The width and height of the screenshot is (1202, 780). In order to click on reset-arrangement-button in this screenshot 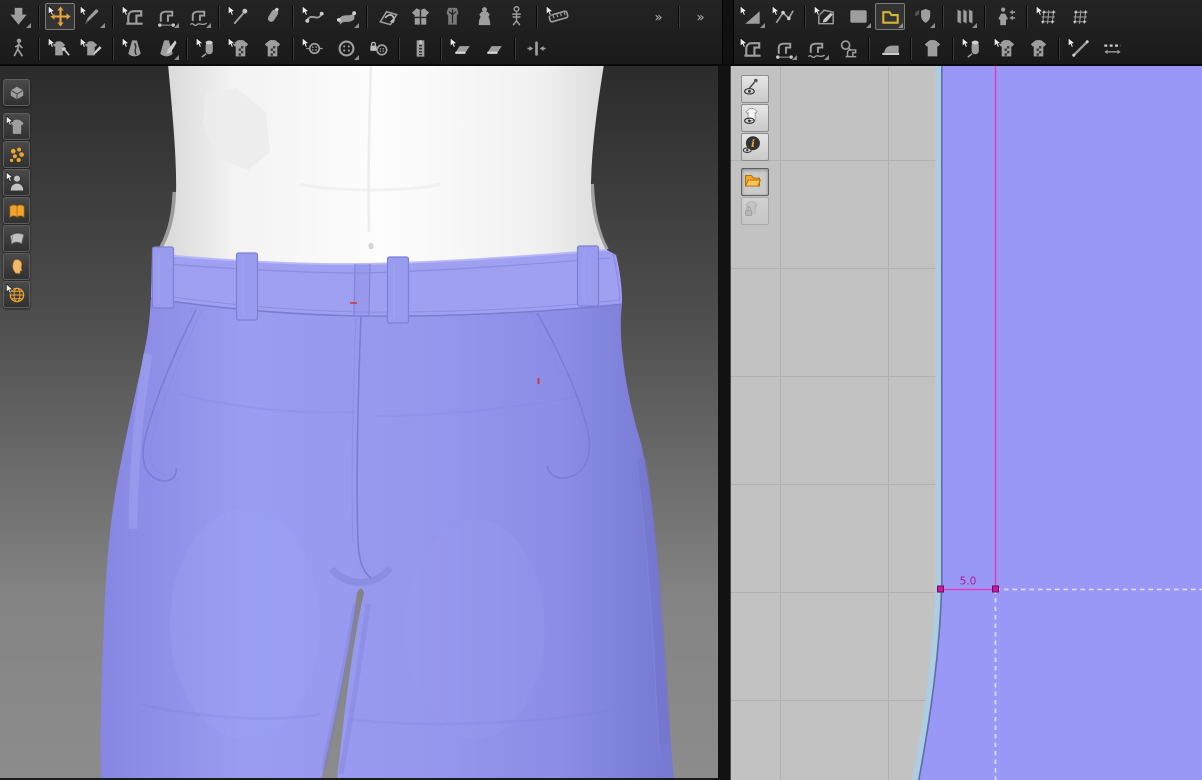, I will do `click(420, 16)`.